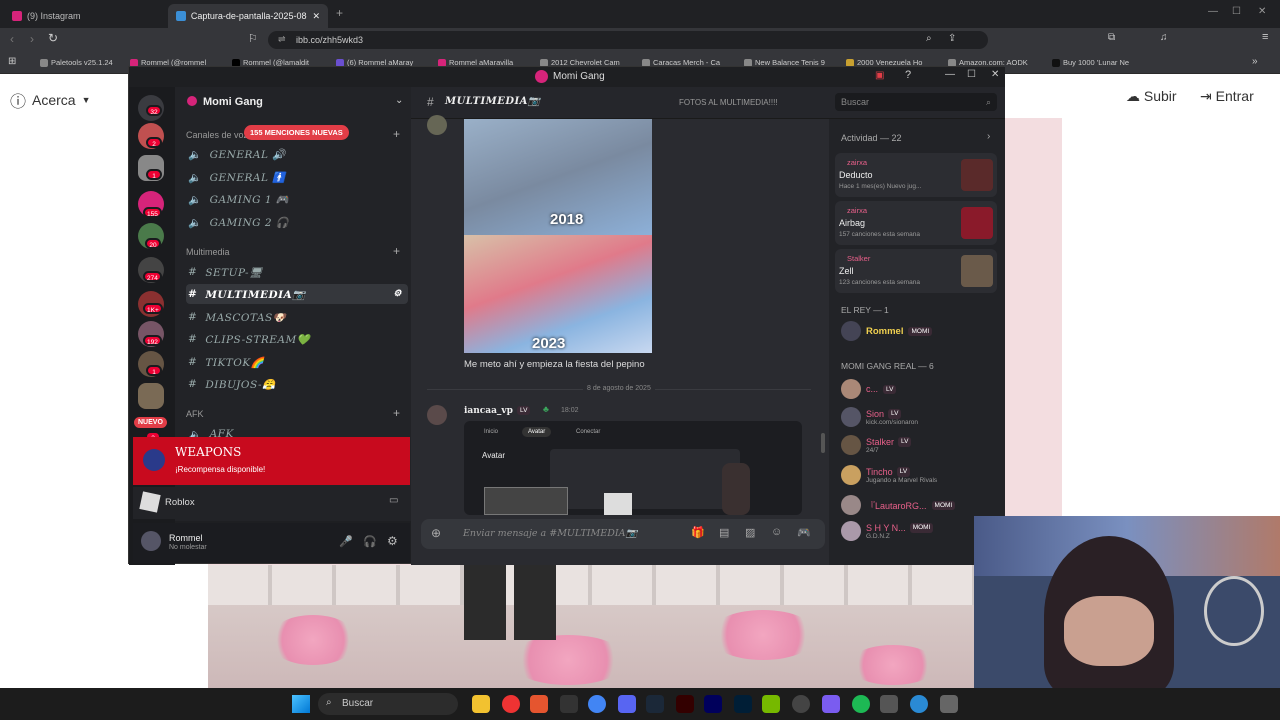 The height and width of the screenshot is (720, 1280). Describe the element at coordinates (713, 704) in the screenshot. I see `premiere-icon` at that location.